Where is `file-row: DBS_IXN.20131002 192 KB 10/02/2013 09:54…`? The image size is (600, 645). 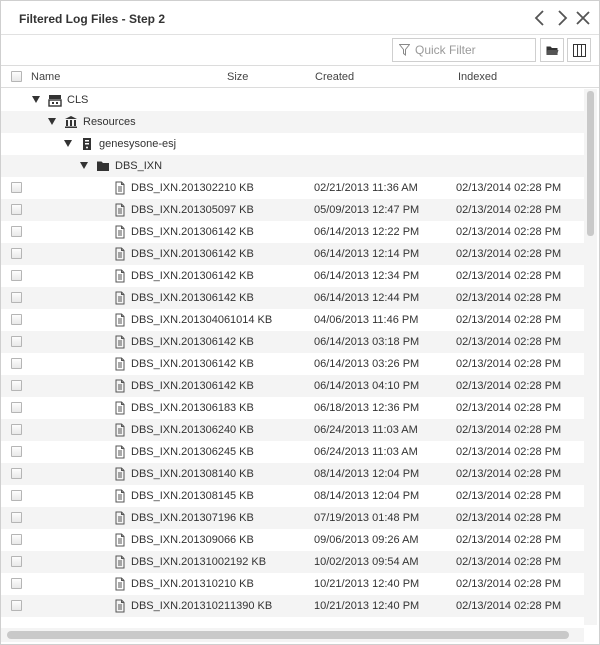
file-row: DBS_IXN.20131002 192 KB 10/02/2013 09:54… is located at coordinates (292, 562).